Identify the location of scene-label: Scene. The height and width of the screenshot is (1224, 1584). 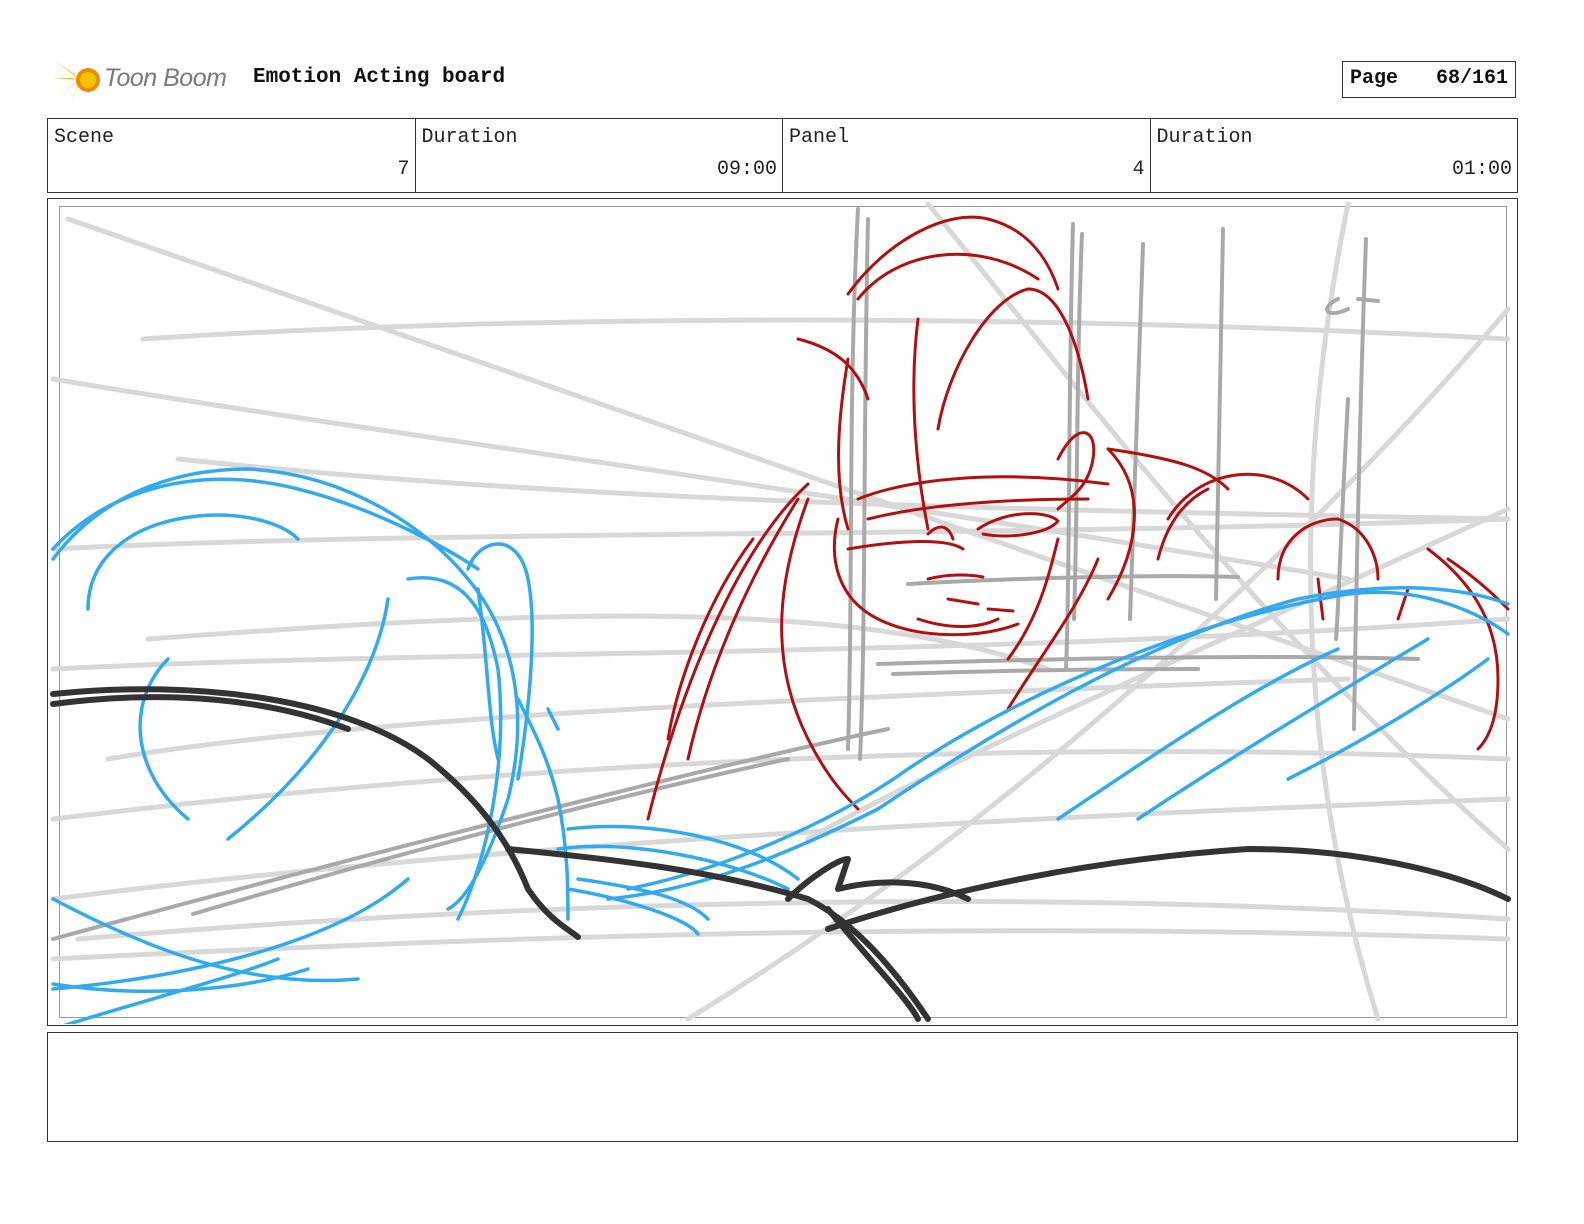
(84, 137).